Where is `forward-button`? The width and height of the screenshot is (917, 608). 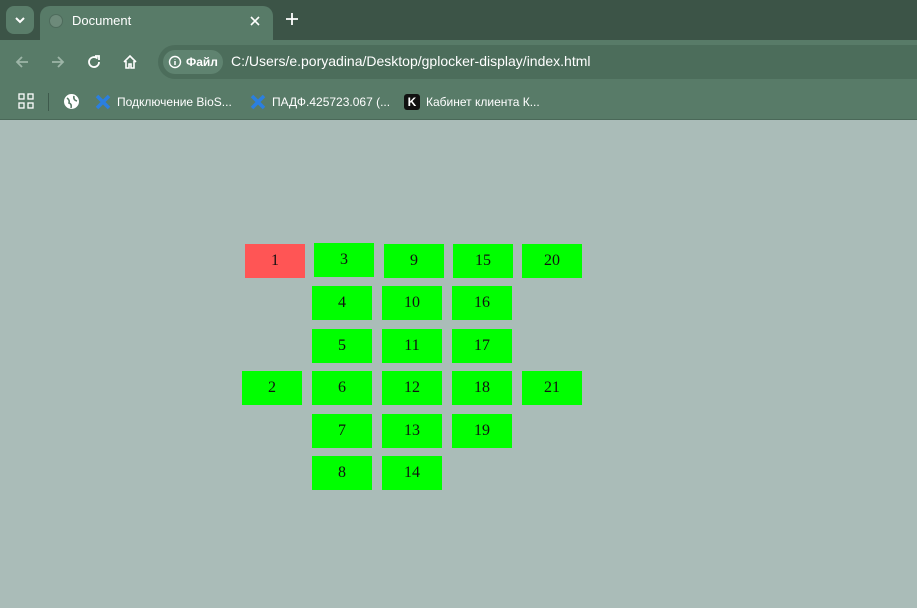
forward-button is located at coordinates (58, 62).